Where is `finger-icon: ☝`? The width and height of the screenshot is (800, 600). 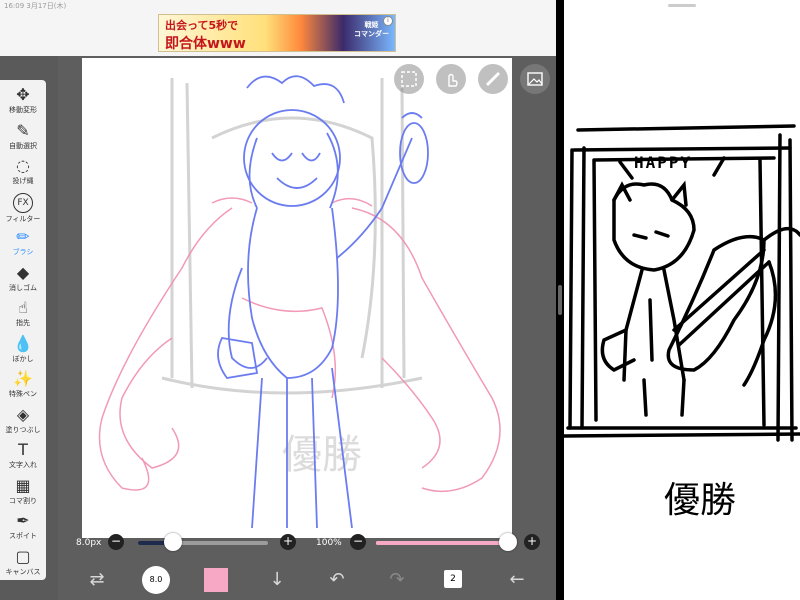 finger-icon: ☝ is located at coordinates (23, 307).